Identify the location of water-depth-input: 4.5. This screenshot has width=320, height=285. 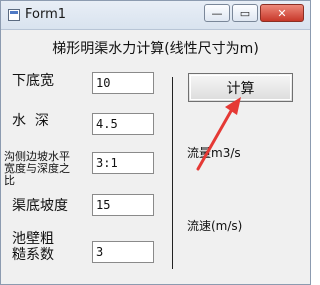
(123, 124).